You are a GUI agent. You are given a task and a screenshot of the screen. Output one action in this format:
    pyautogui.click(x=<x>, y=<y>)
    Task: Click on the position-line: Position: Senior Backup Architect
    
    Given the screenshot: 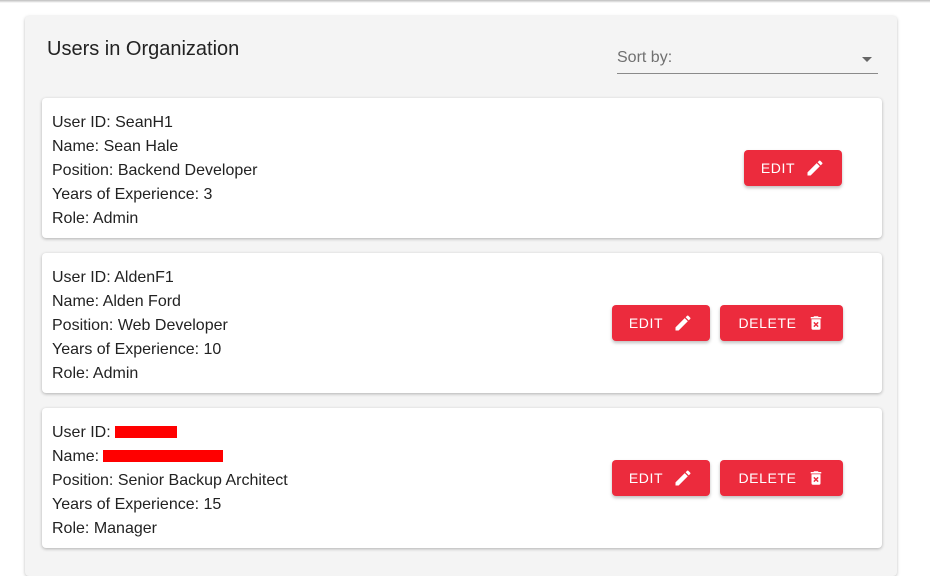 What is the action you would take?
    pyautogui.click(x=170, y=481)
    